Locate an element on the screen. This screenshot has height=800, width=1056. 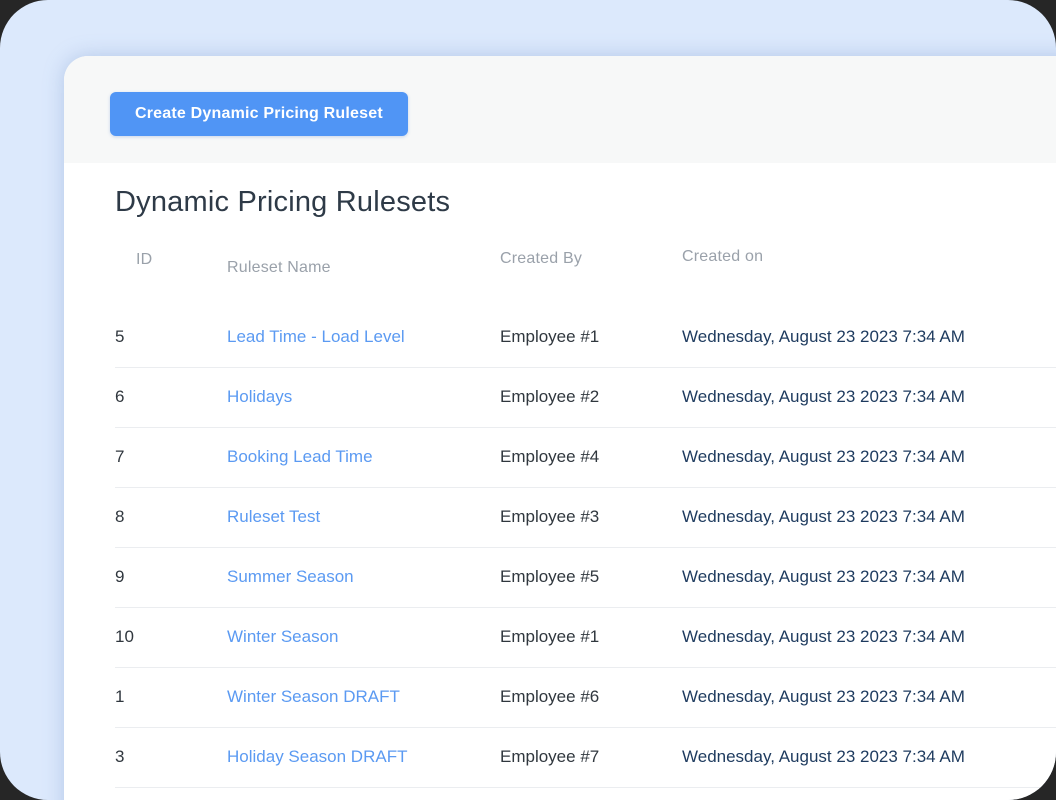
table-header-row: ID Ruleset Name Created By Created on is located at coordinates (585, 263).